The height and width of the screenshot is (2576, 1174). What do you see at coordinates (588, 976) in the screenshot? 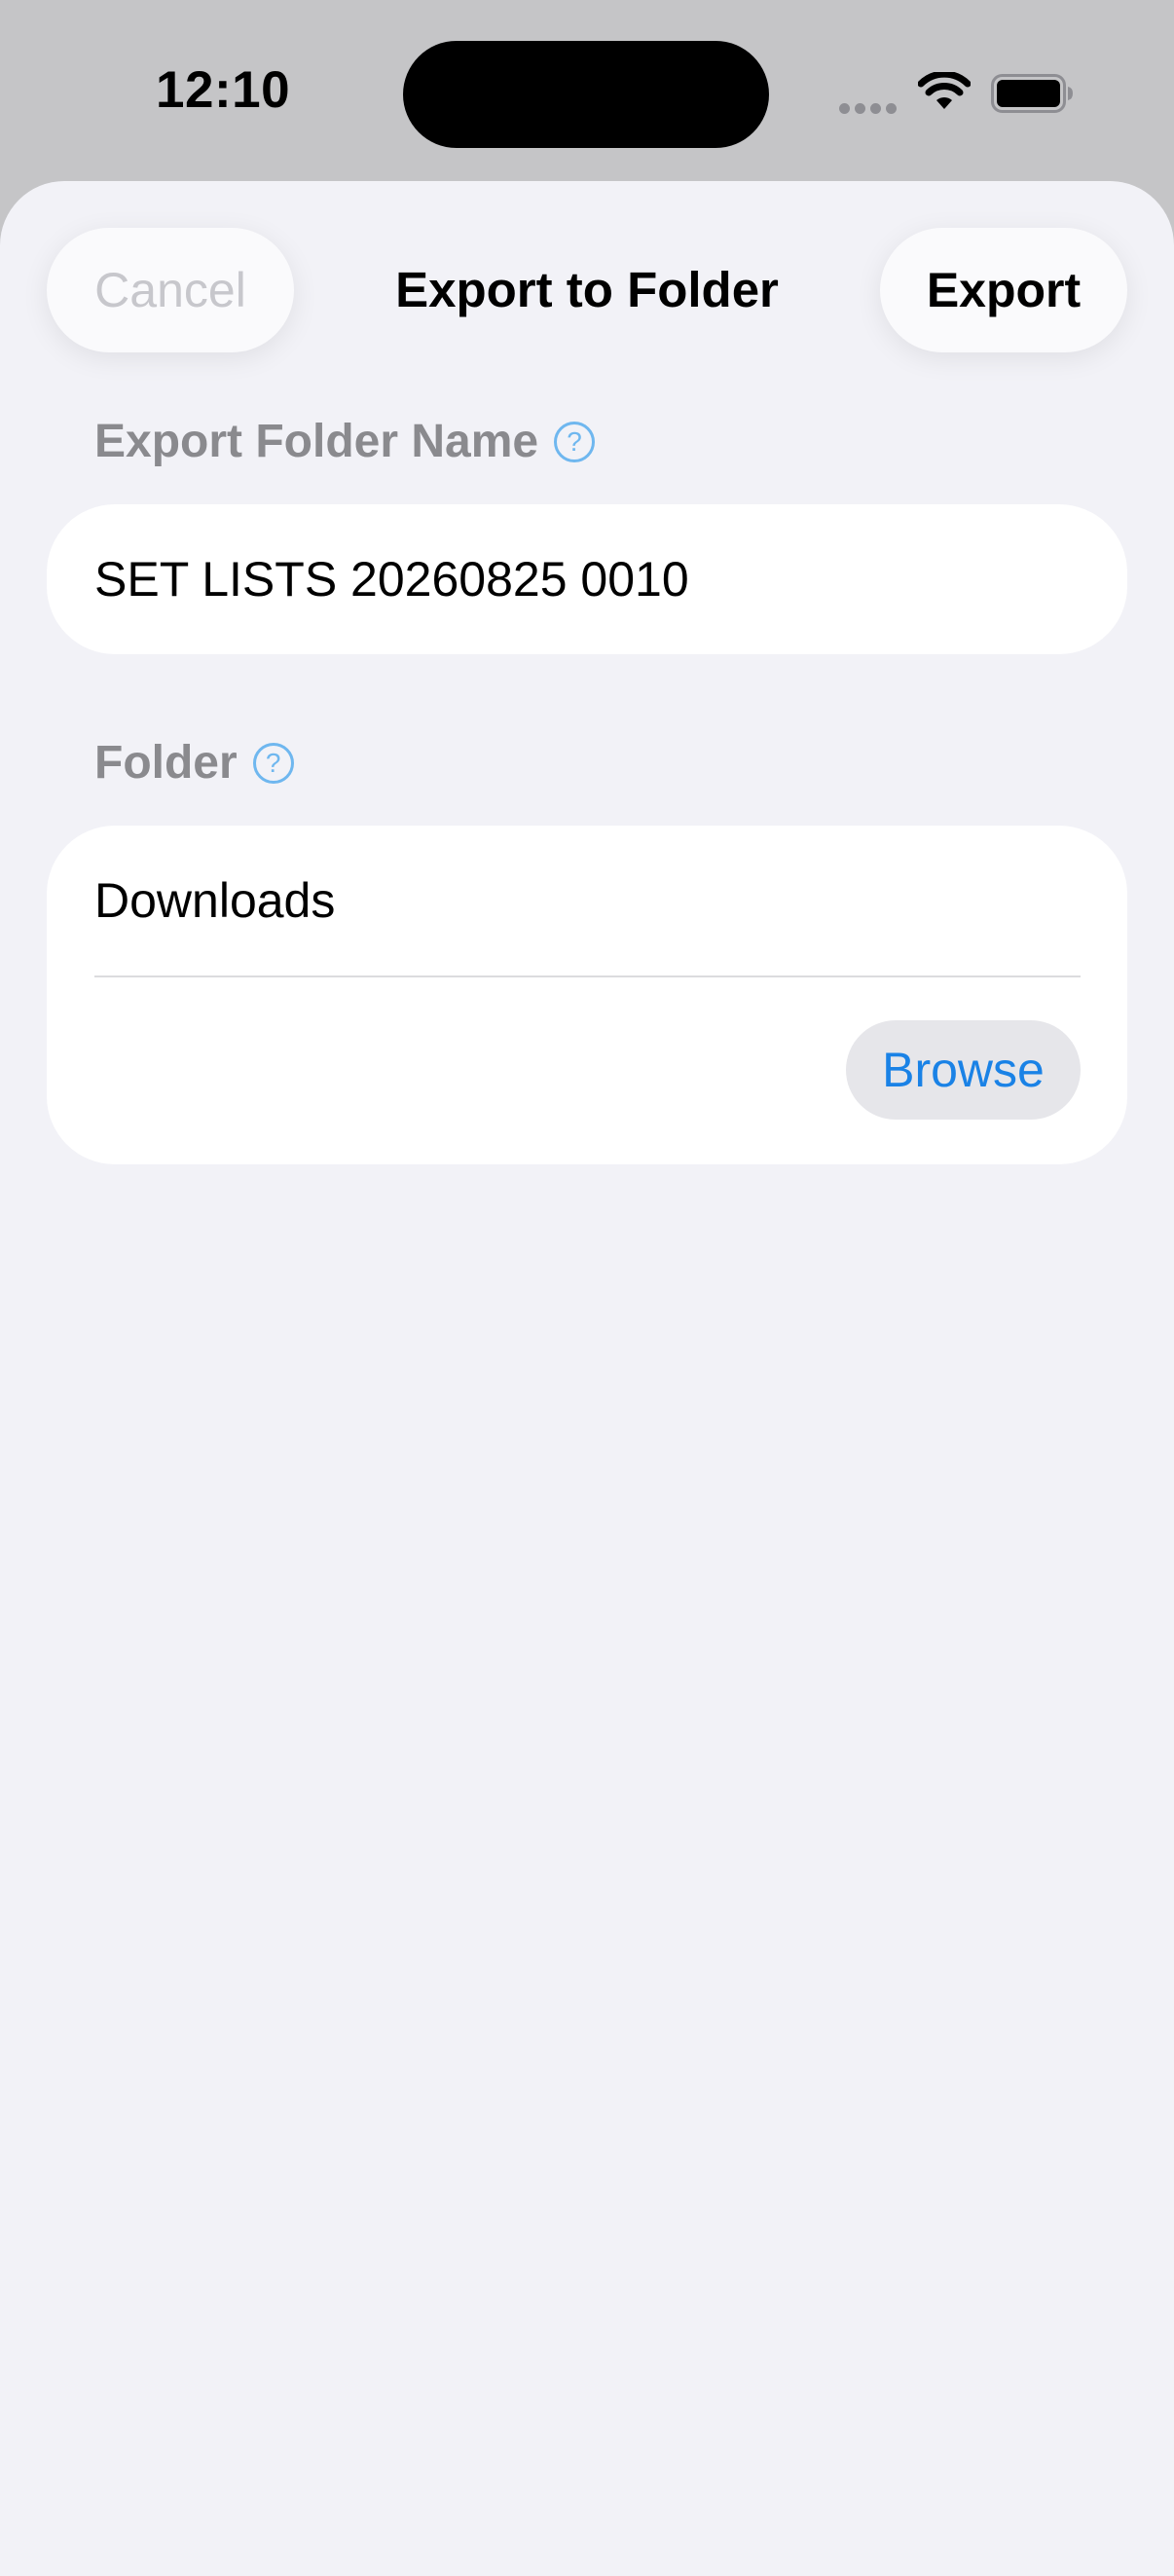
I see `divider` at bounding box center [588, 976].